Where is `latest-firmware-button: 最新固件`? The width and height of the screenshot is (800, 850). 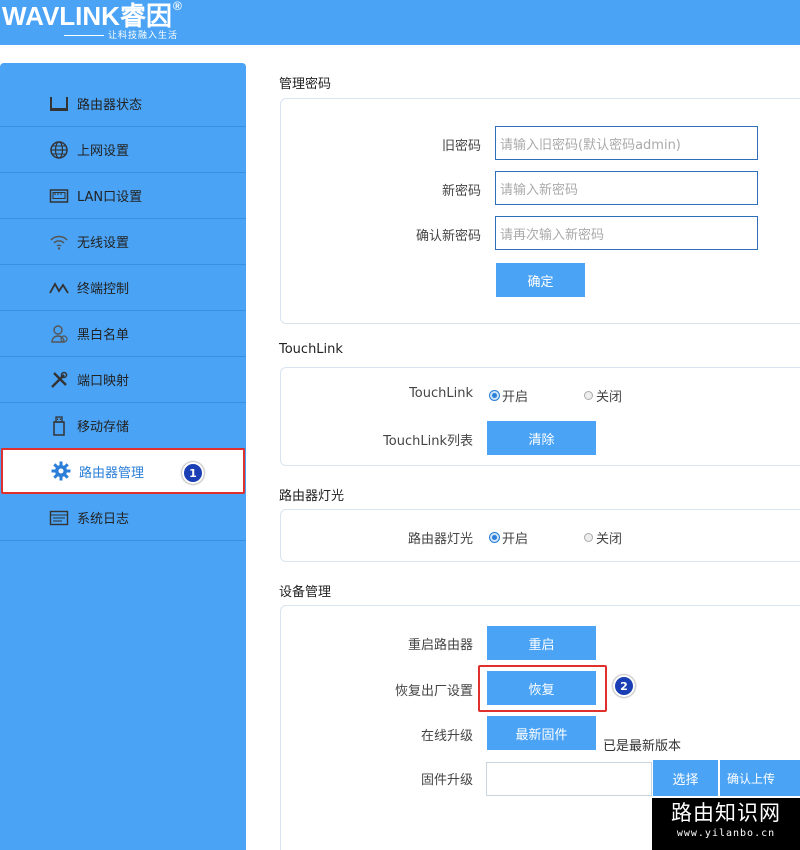
latest-firmware-button: 最新固件 is located at coordinates (541, 733).